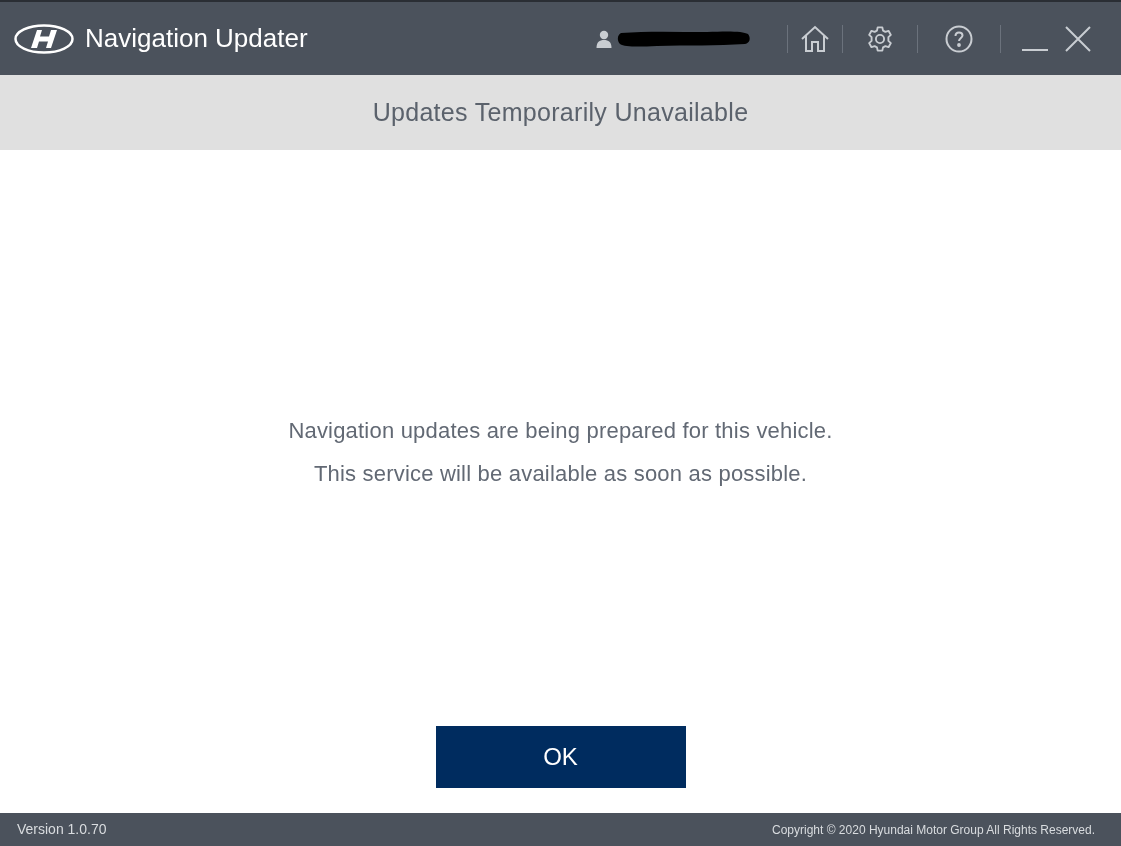  I want to click on message-text: This service will be available as soon as possible., so click(560, 474).